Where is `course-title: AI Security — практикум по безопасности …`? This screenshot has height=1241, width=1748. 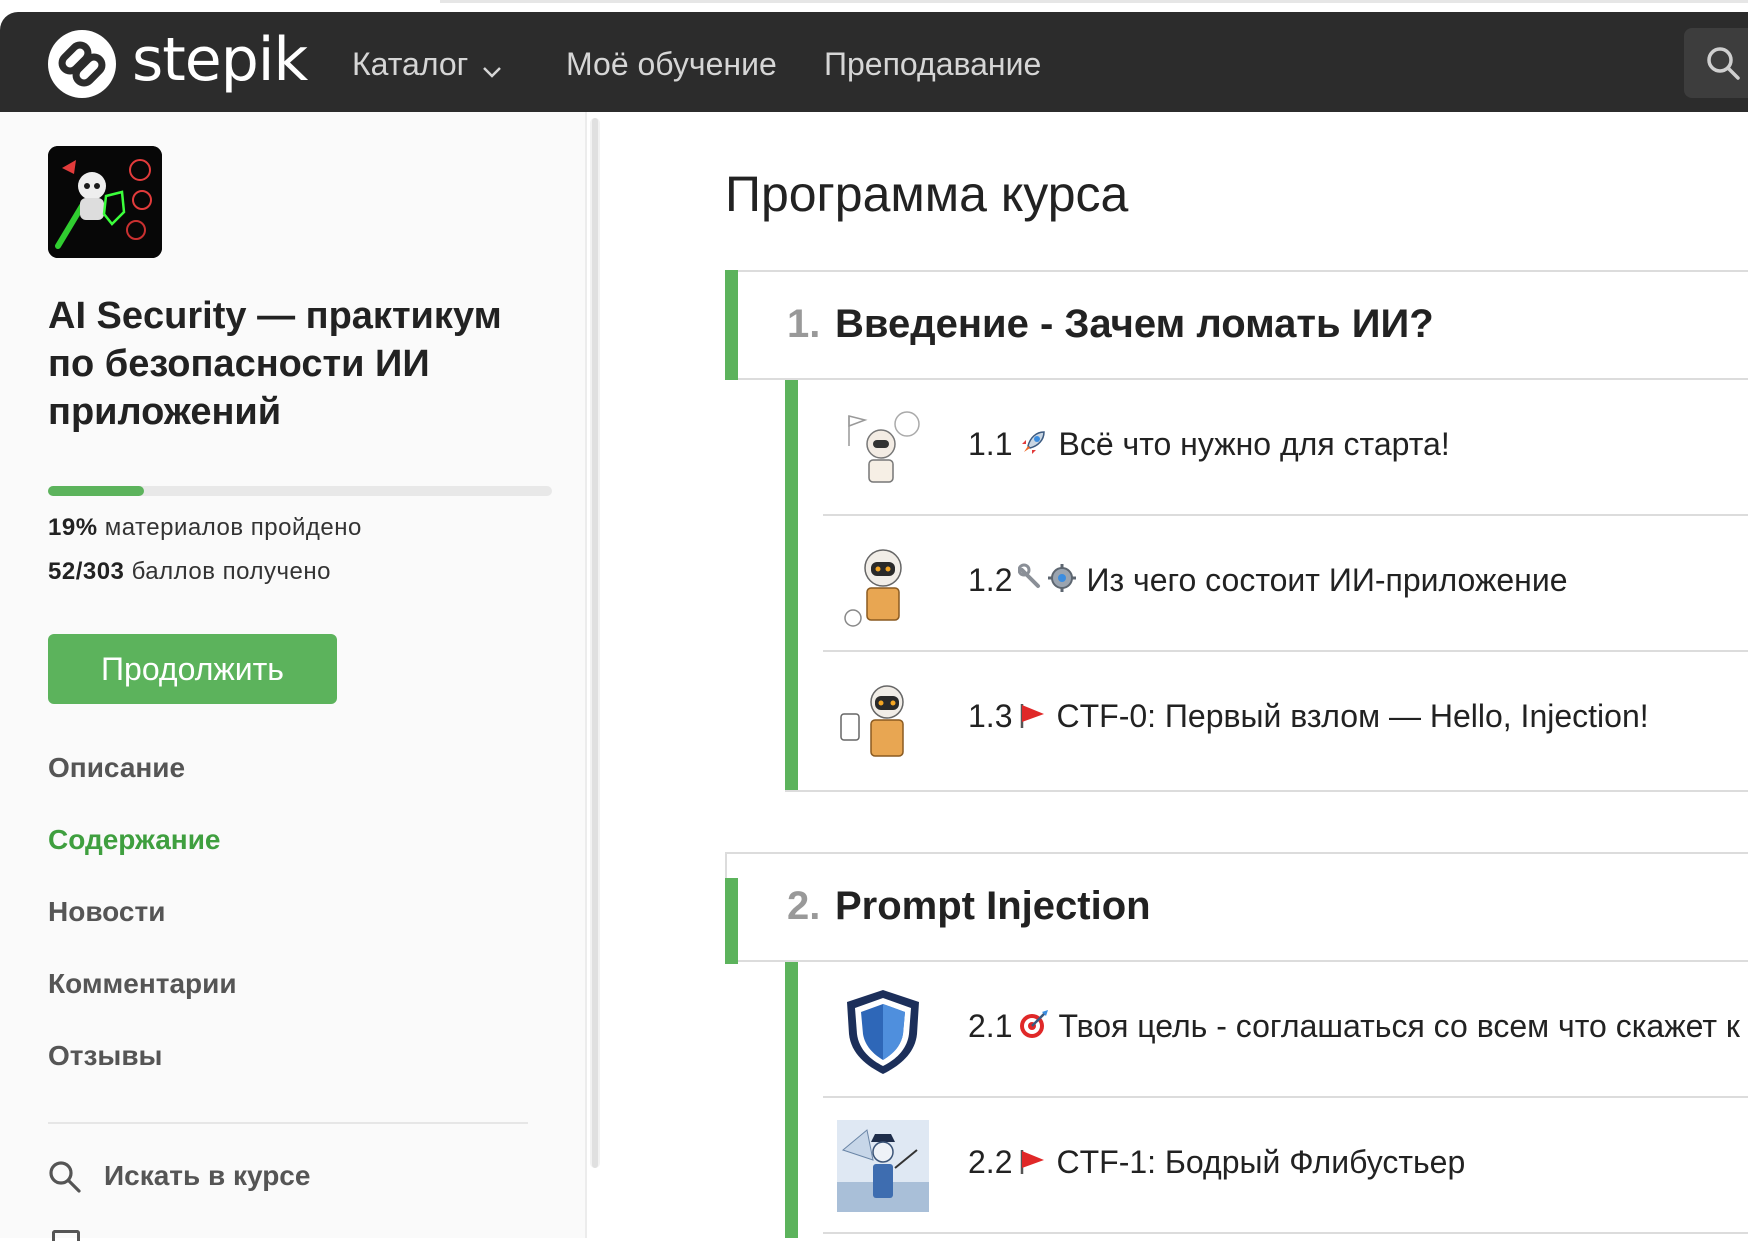 course-title: AI Security — практикум по безопасности … is located at coordinates (298, 364).